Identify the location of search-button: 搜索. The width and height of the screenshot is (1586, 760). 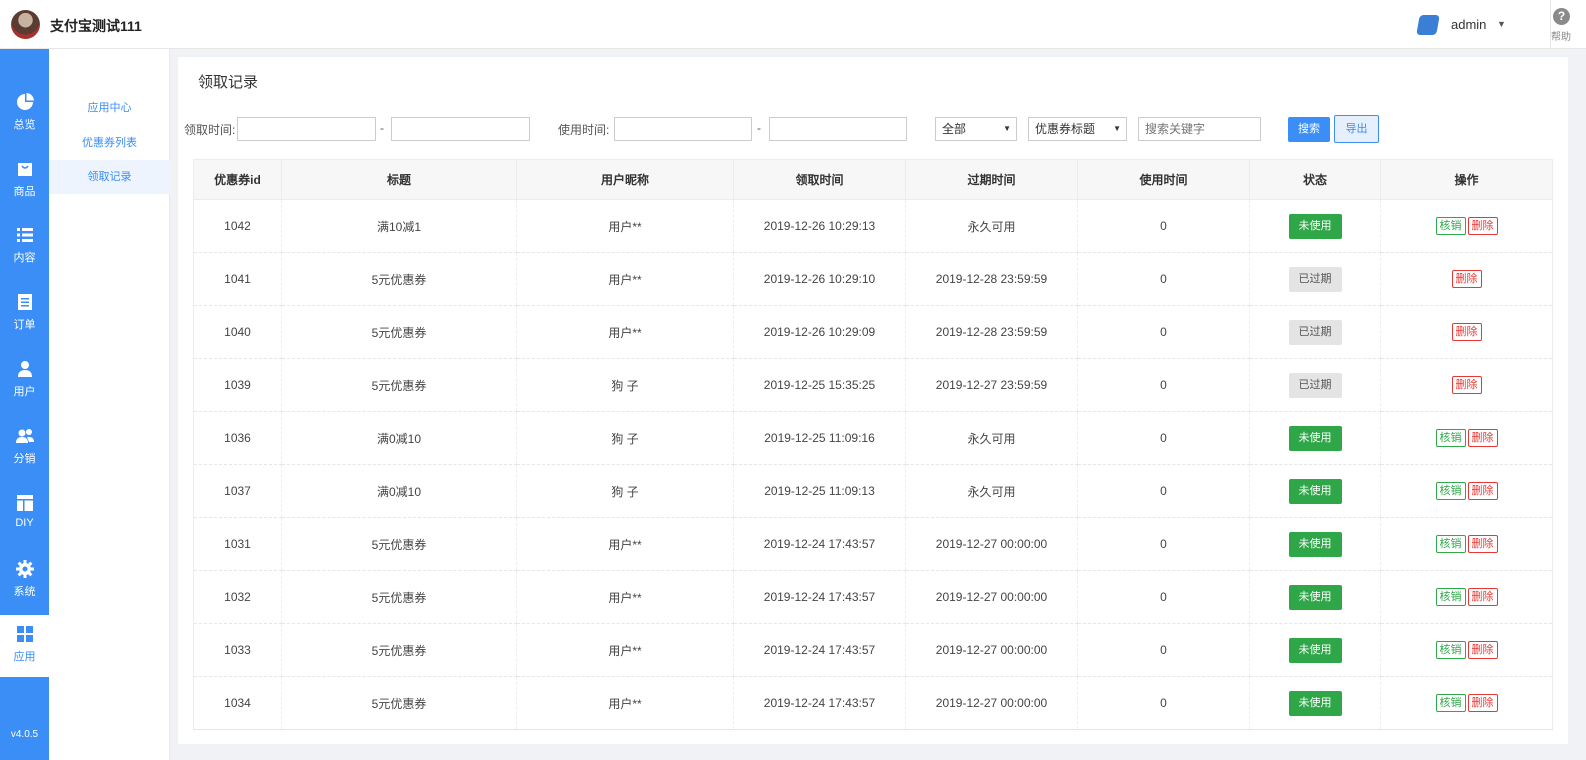
(1309, 129).